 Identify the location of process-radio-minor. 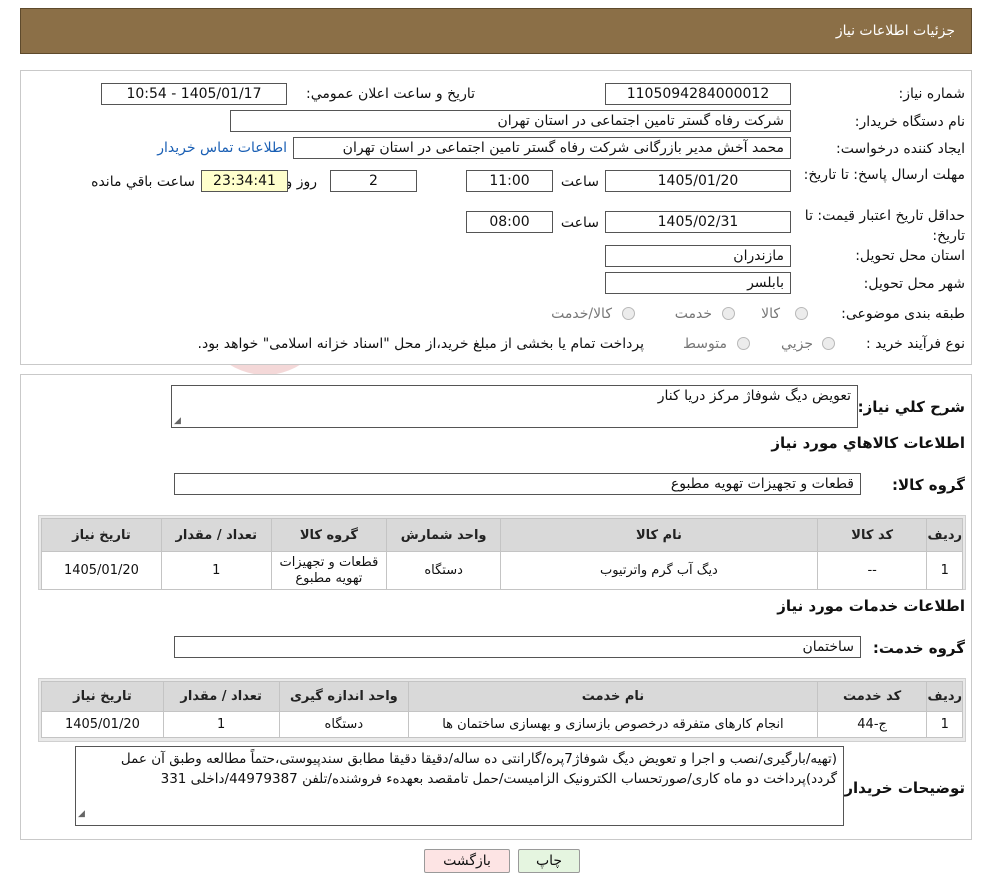
(828, 343).